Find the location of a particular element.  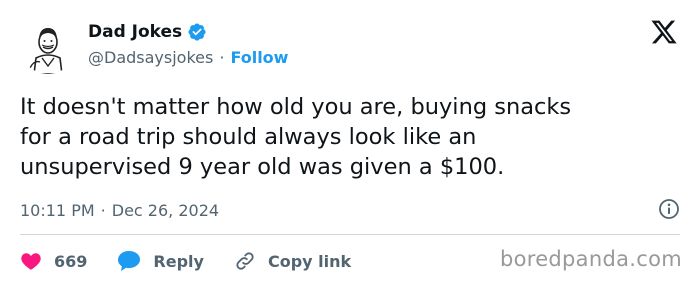

like-button: 669 is located at coordinates (53, 261).